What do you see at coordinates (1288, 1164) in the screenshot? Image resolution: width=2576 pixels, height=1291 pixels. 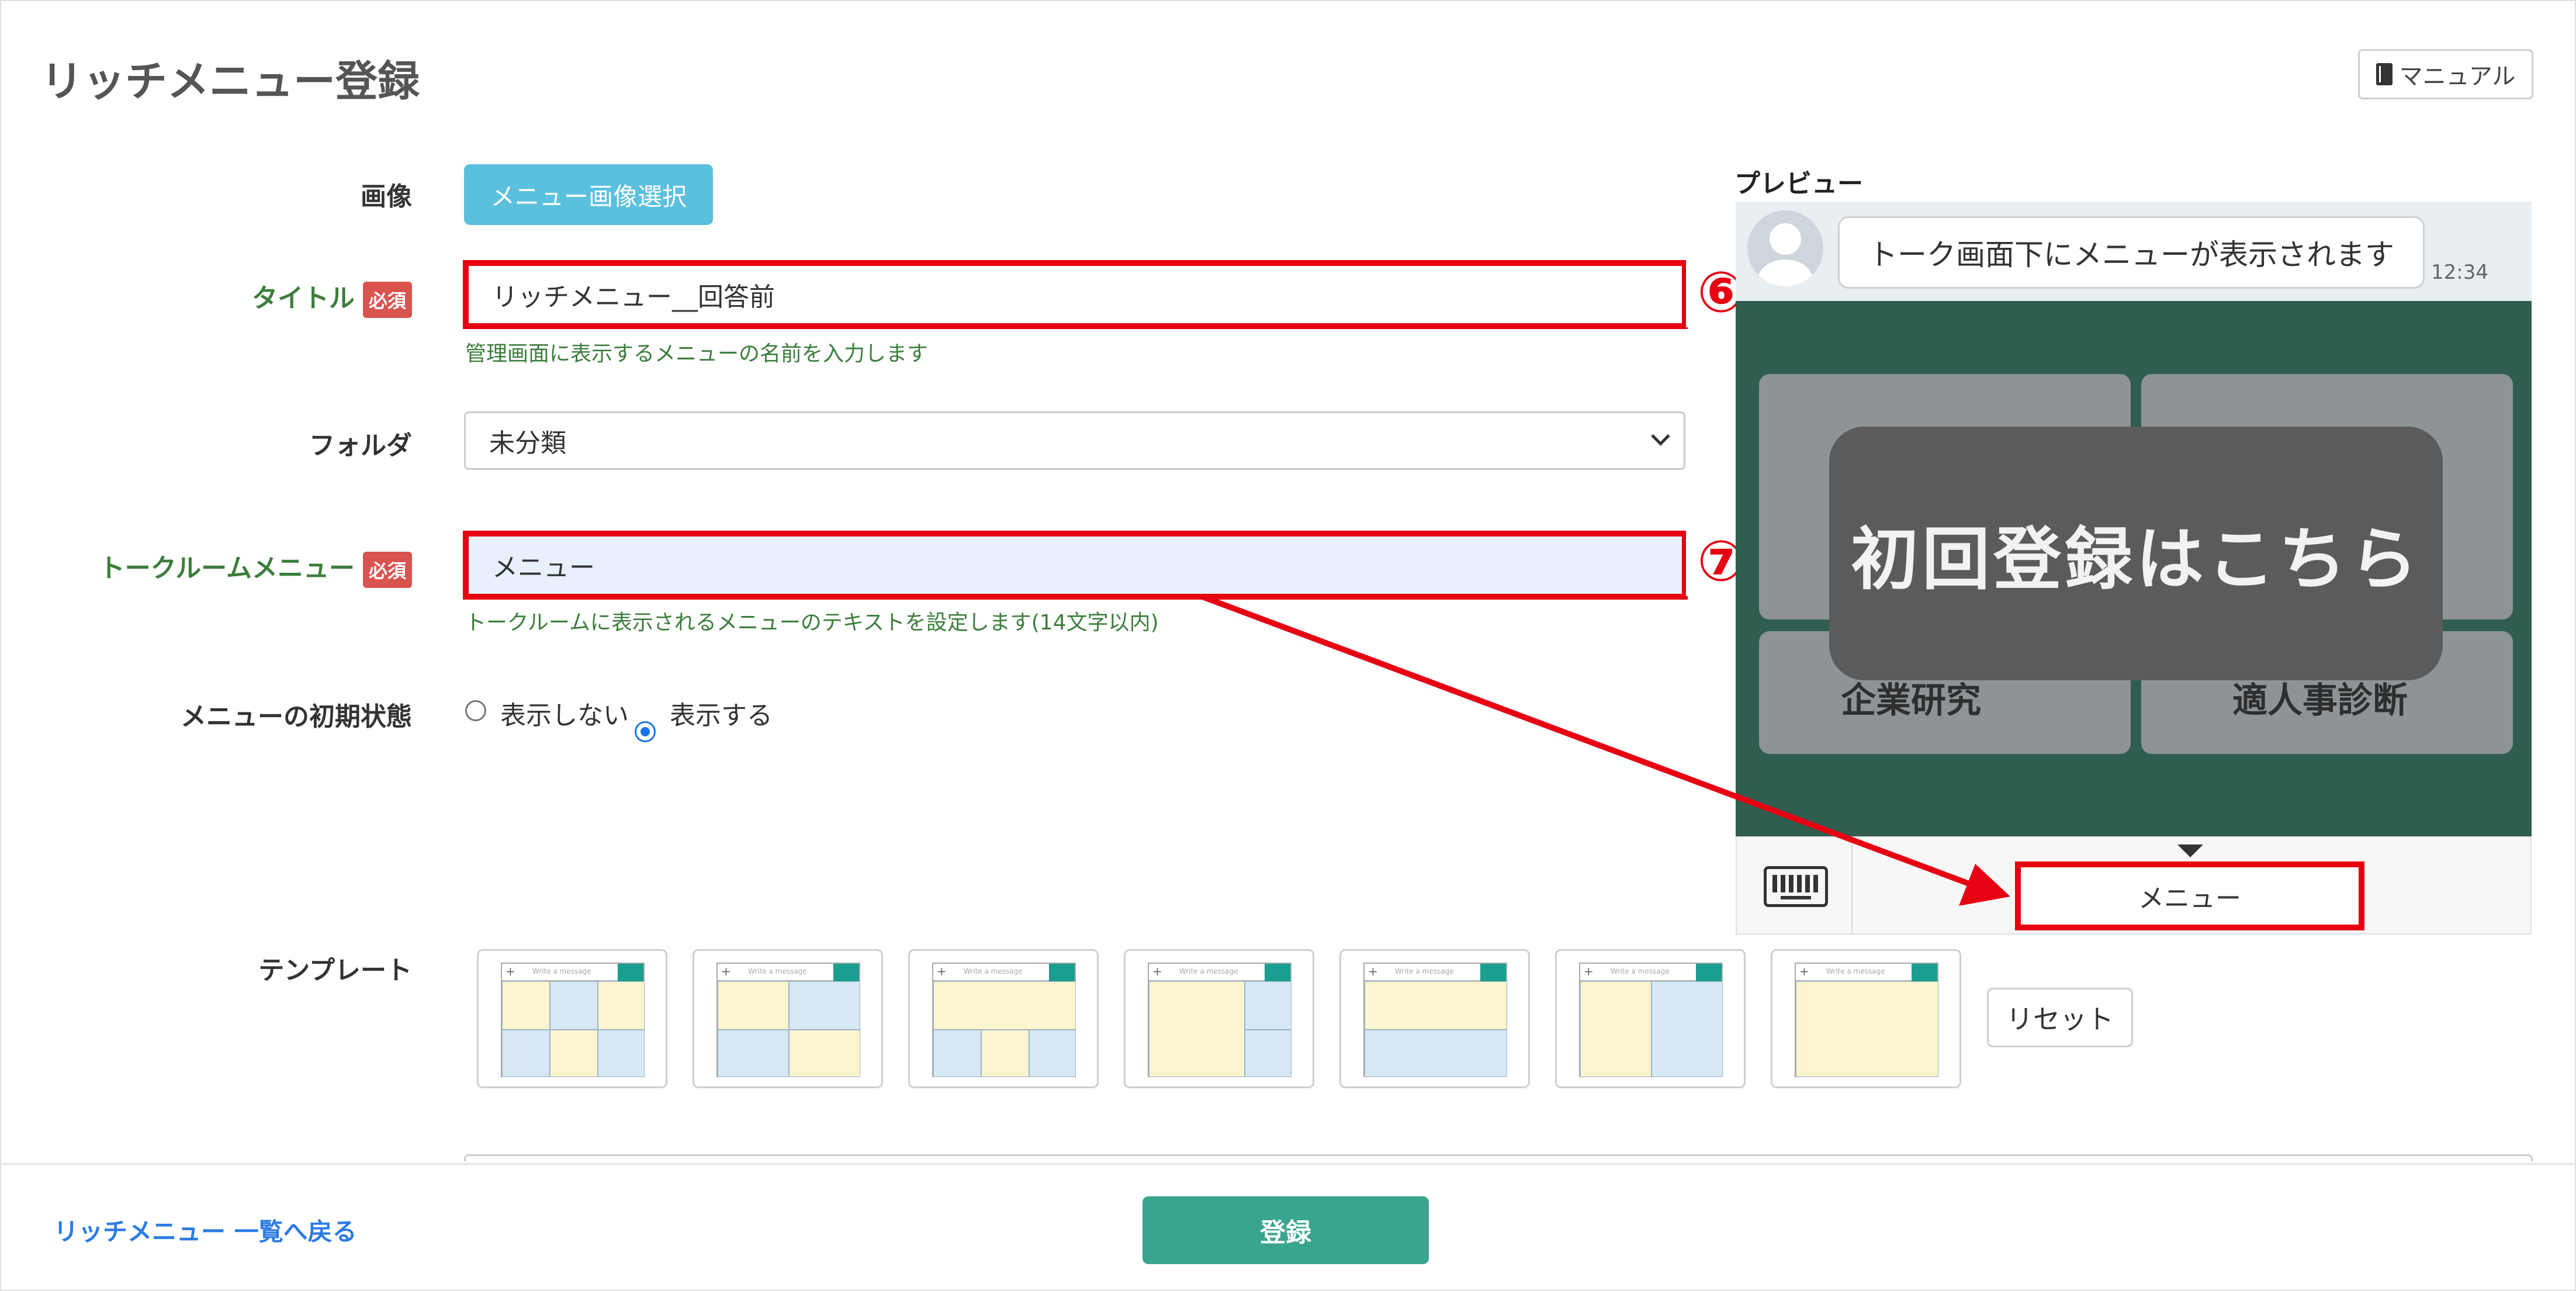 I see `footer-divider` at bounding box center [1288, 1164].